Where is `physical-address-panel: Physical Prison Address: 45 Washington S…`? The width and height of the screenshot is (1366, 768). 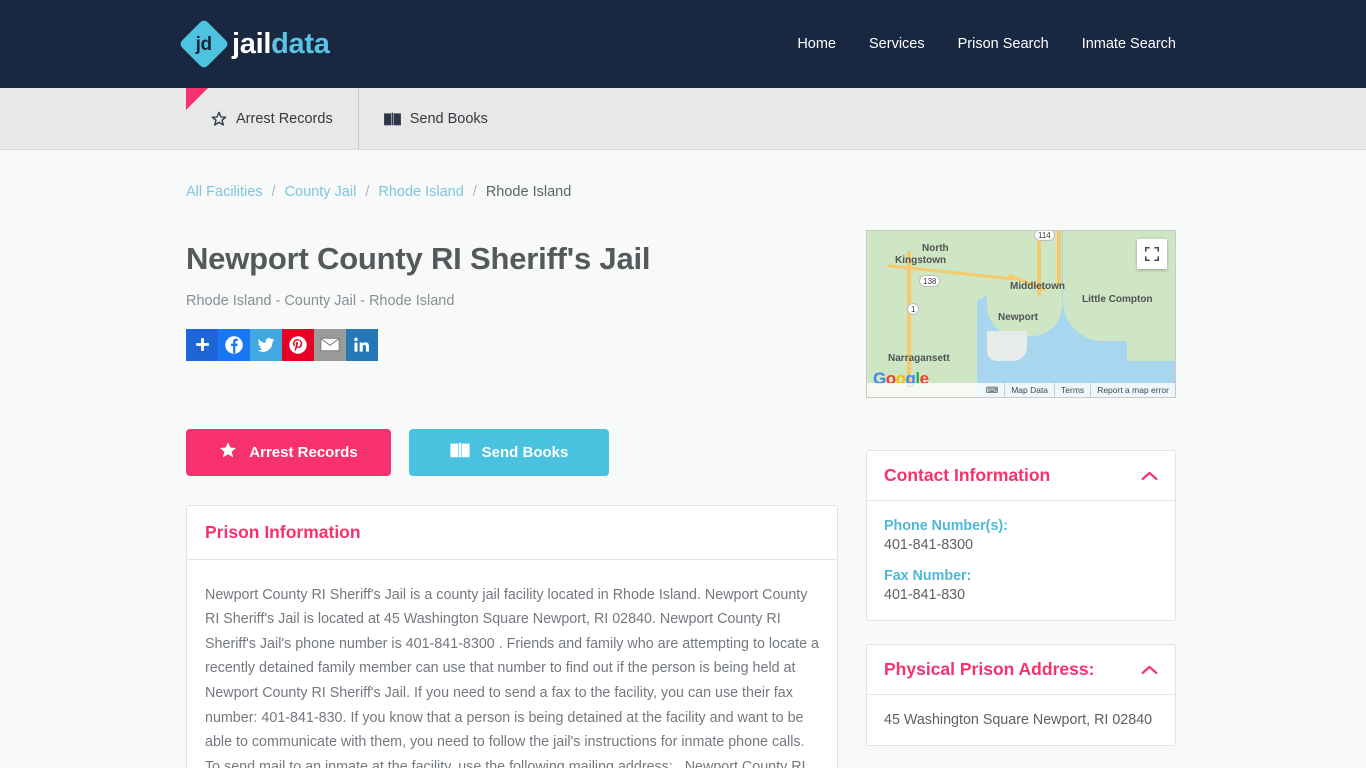 physical-address-panel: Physical Prison Address: 45 Washington S… is located at coordinates (1021, 695).